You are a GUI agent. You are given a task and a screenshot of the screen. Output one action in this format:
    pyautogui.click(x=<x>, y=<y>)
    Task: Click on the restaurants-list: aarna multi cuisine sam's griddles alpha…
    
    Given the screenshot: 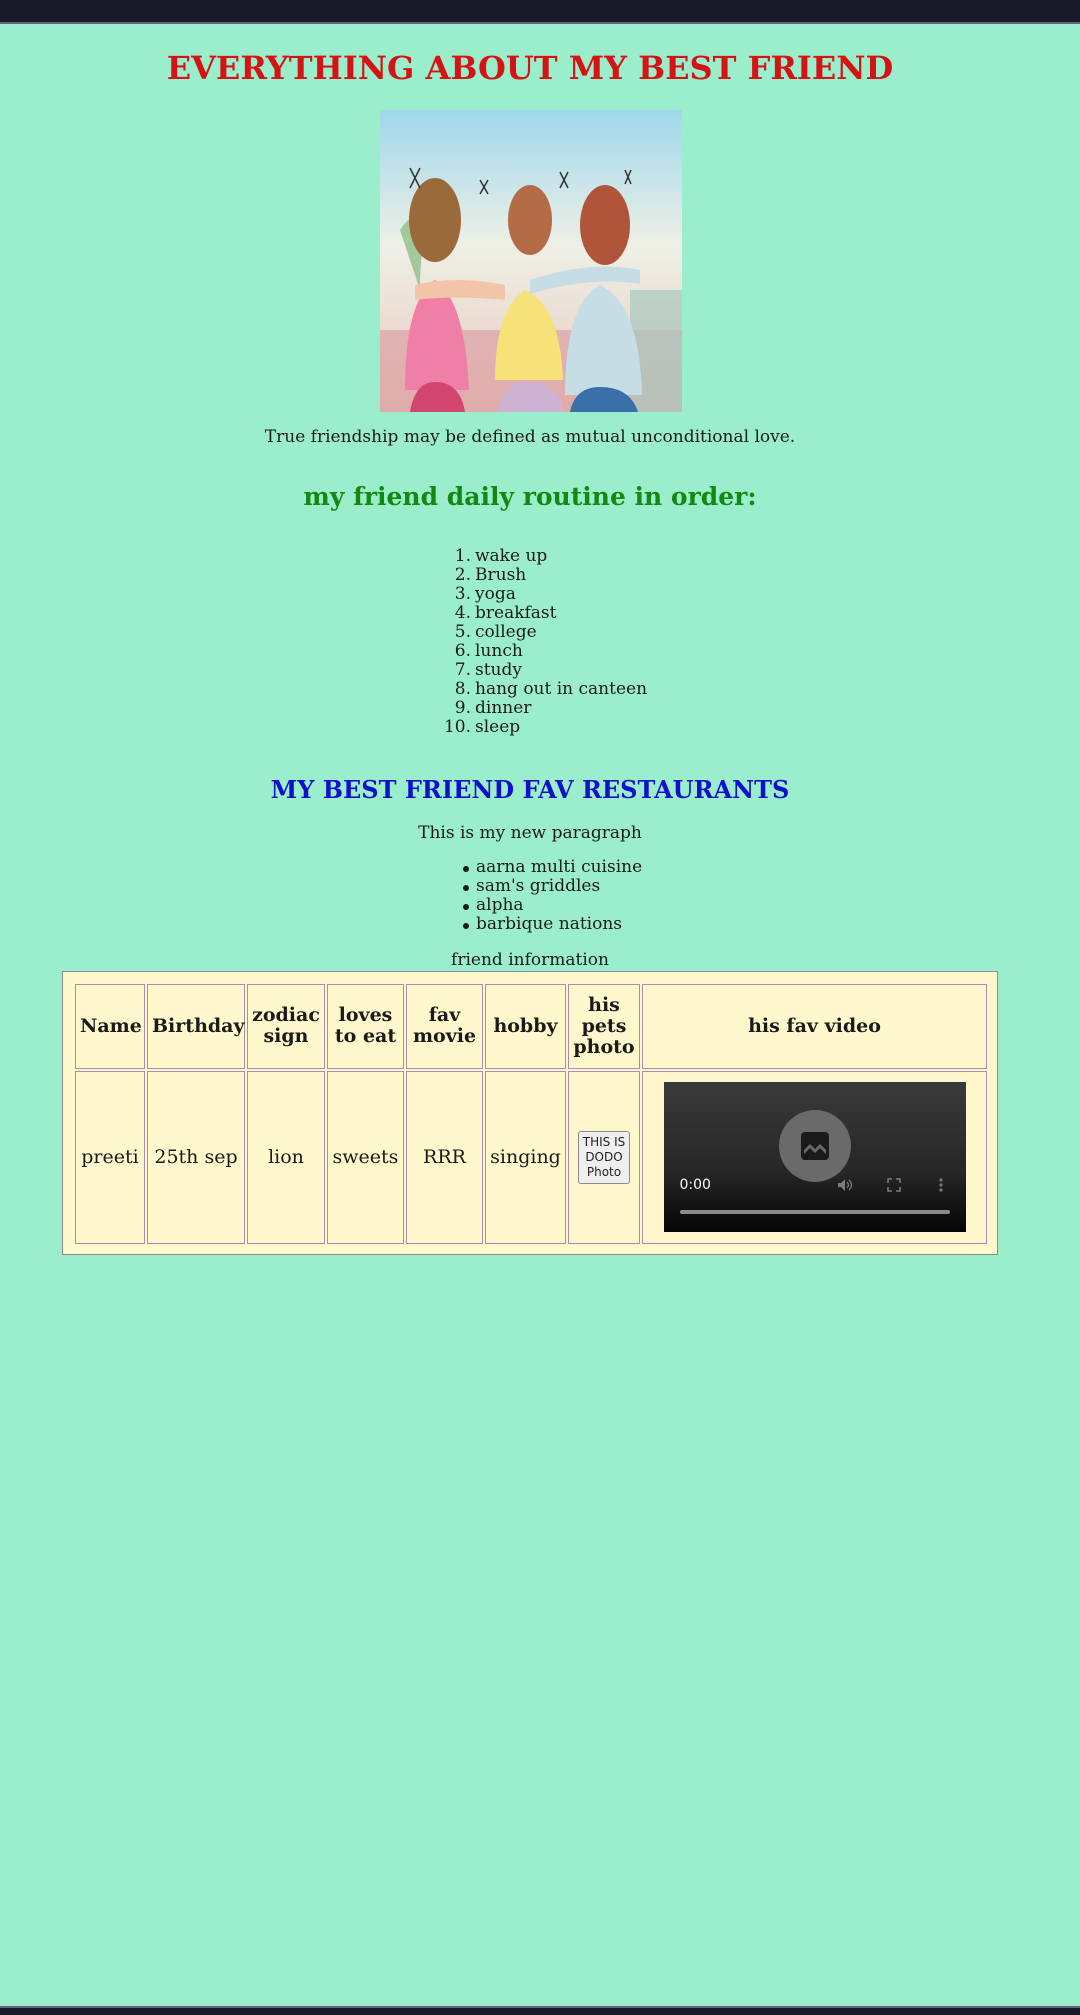 What is the action you would take?
    pyautogui.click(x=579, y=896)
    